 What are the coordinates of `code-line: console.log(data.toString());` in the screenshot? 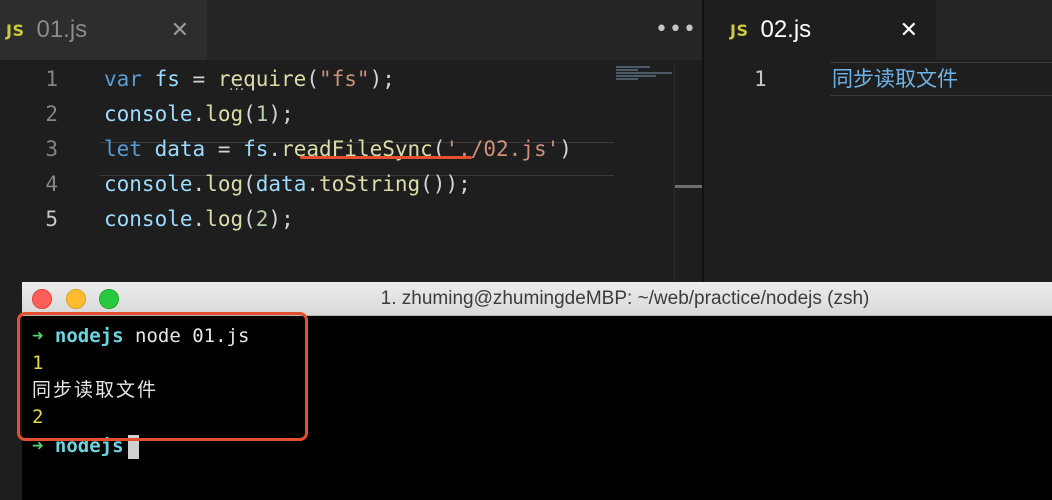 It's located at (287, 184).